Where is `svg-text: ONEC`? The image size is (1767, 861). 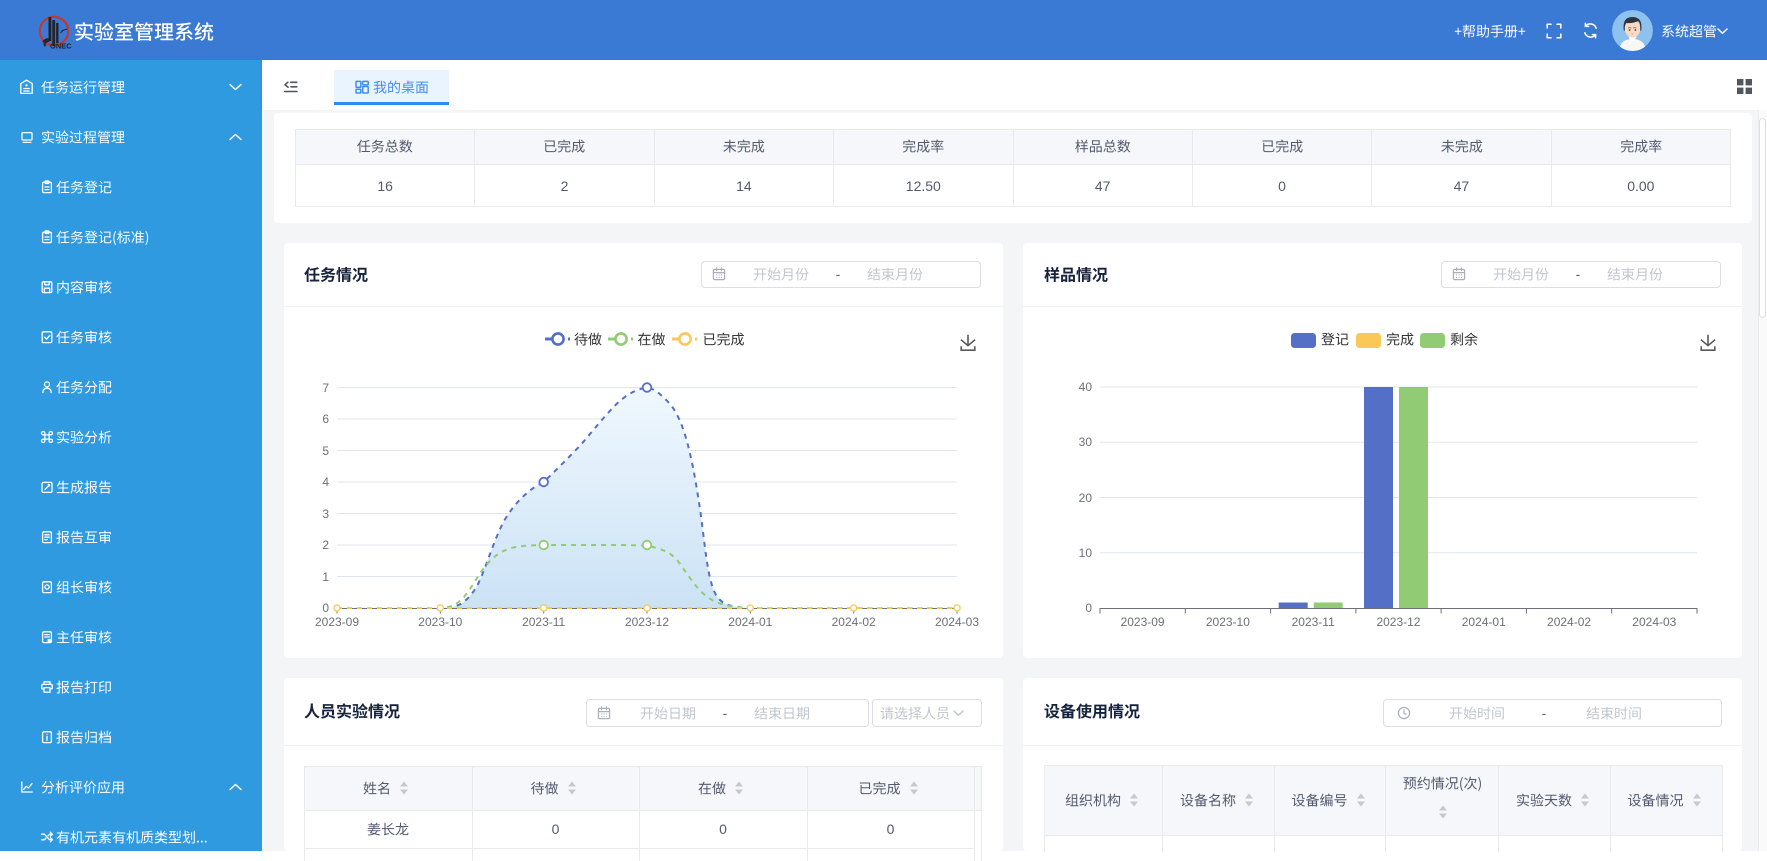
svg-text: ONEC is located at coordinates (61, 46).